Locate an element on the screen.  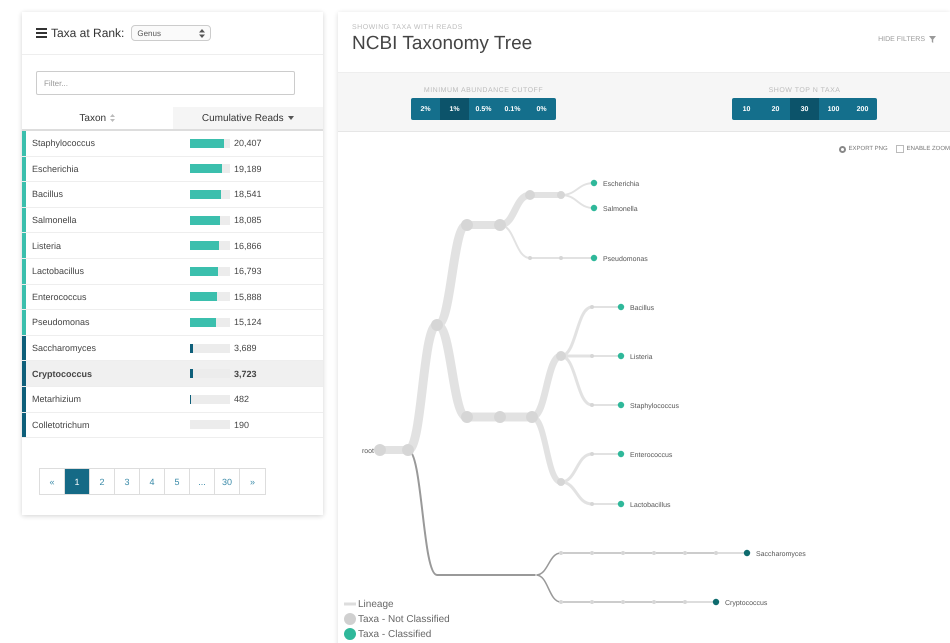
table-row: Lactobacillus 16,793 is located at coordinates (172, 271).